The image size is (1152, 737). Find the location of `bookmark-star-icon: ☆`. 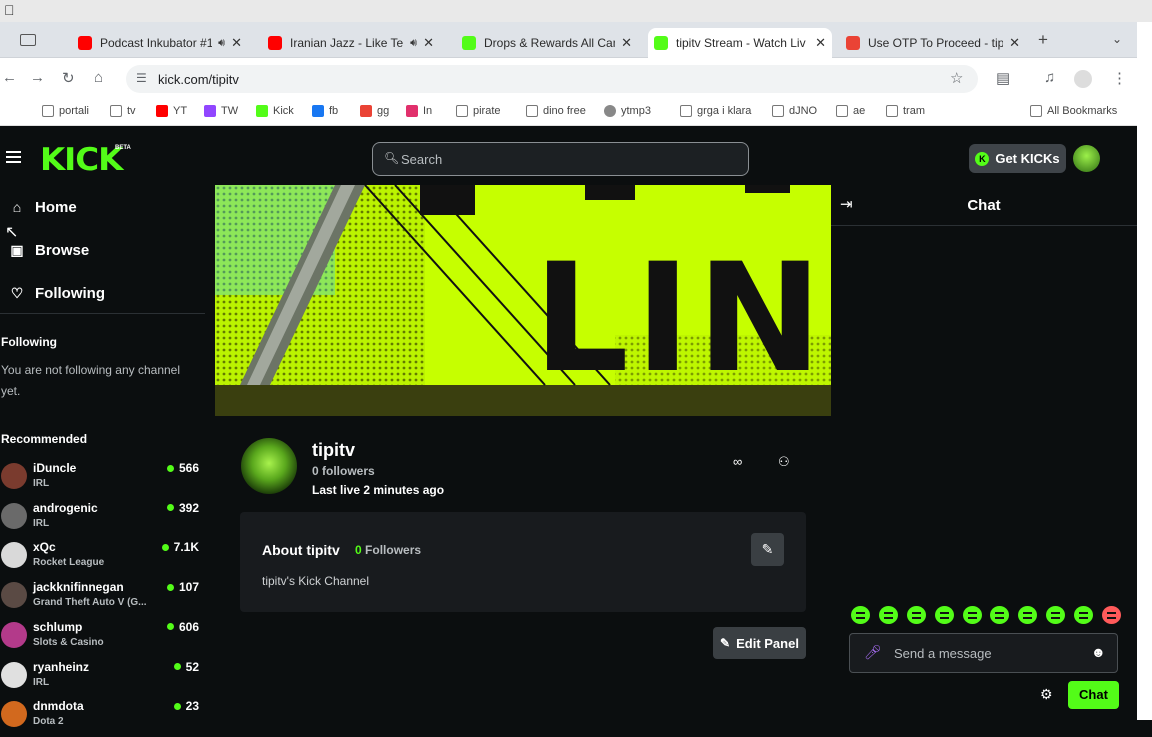

bookmark-star-icon: ☆ is located at coordinates (956, 78).